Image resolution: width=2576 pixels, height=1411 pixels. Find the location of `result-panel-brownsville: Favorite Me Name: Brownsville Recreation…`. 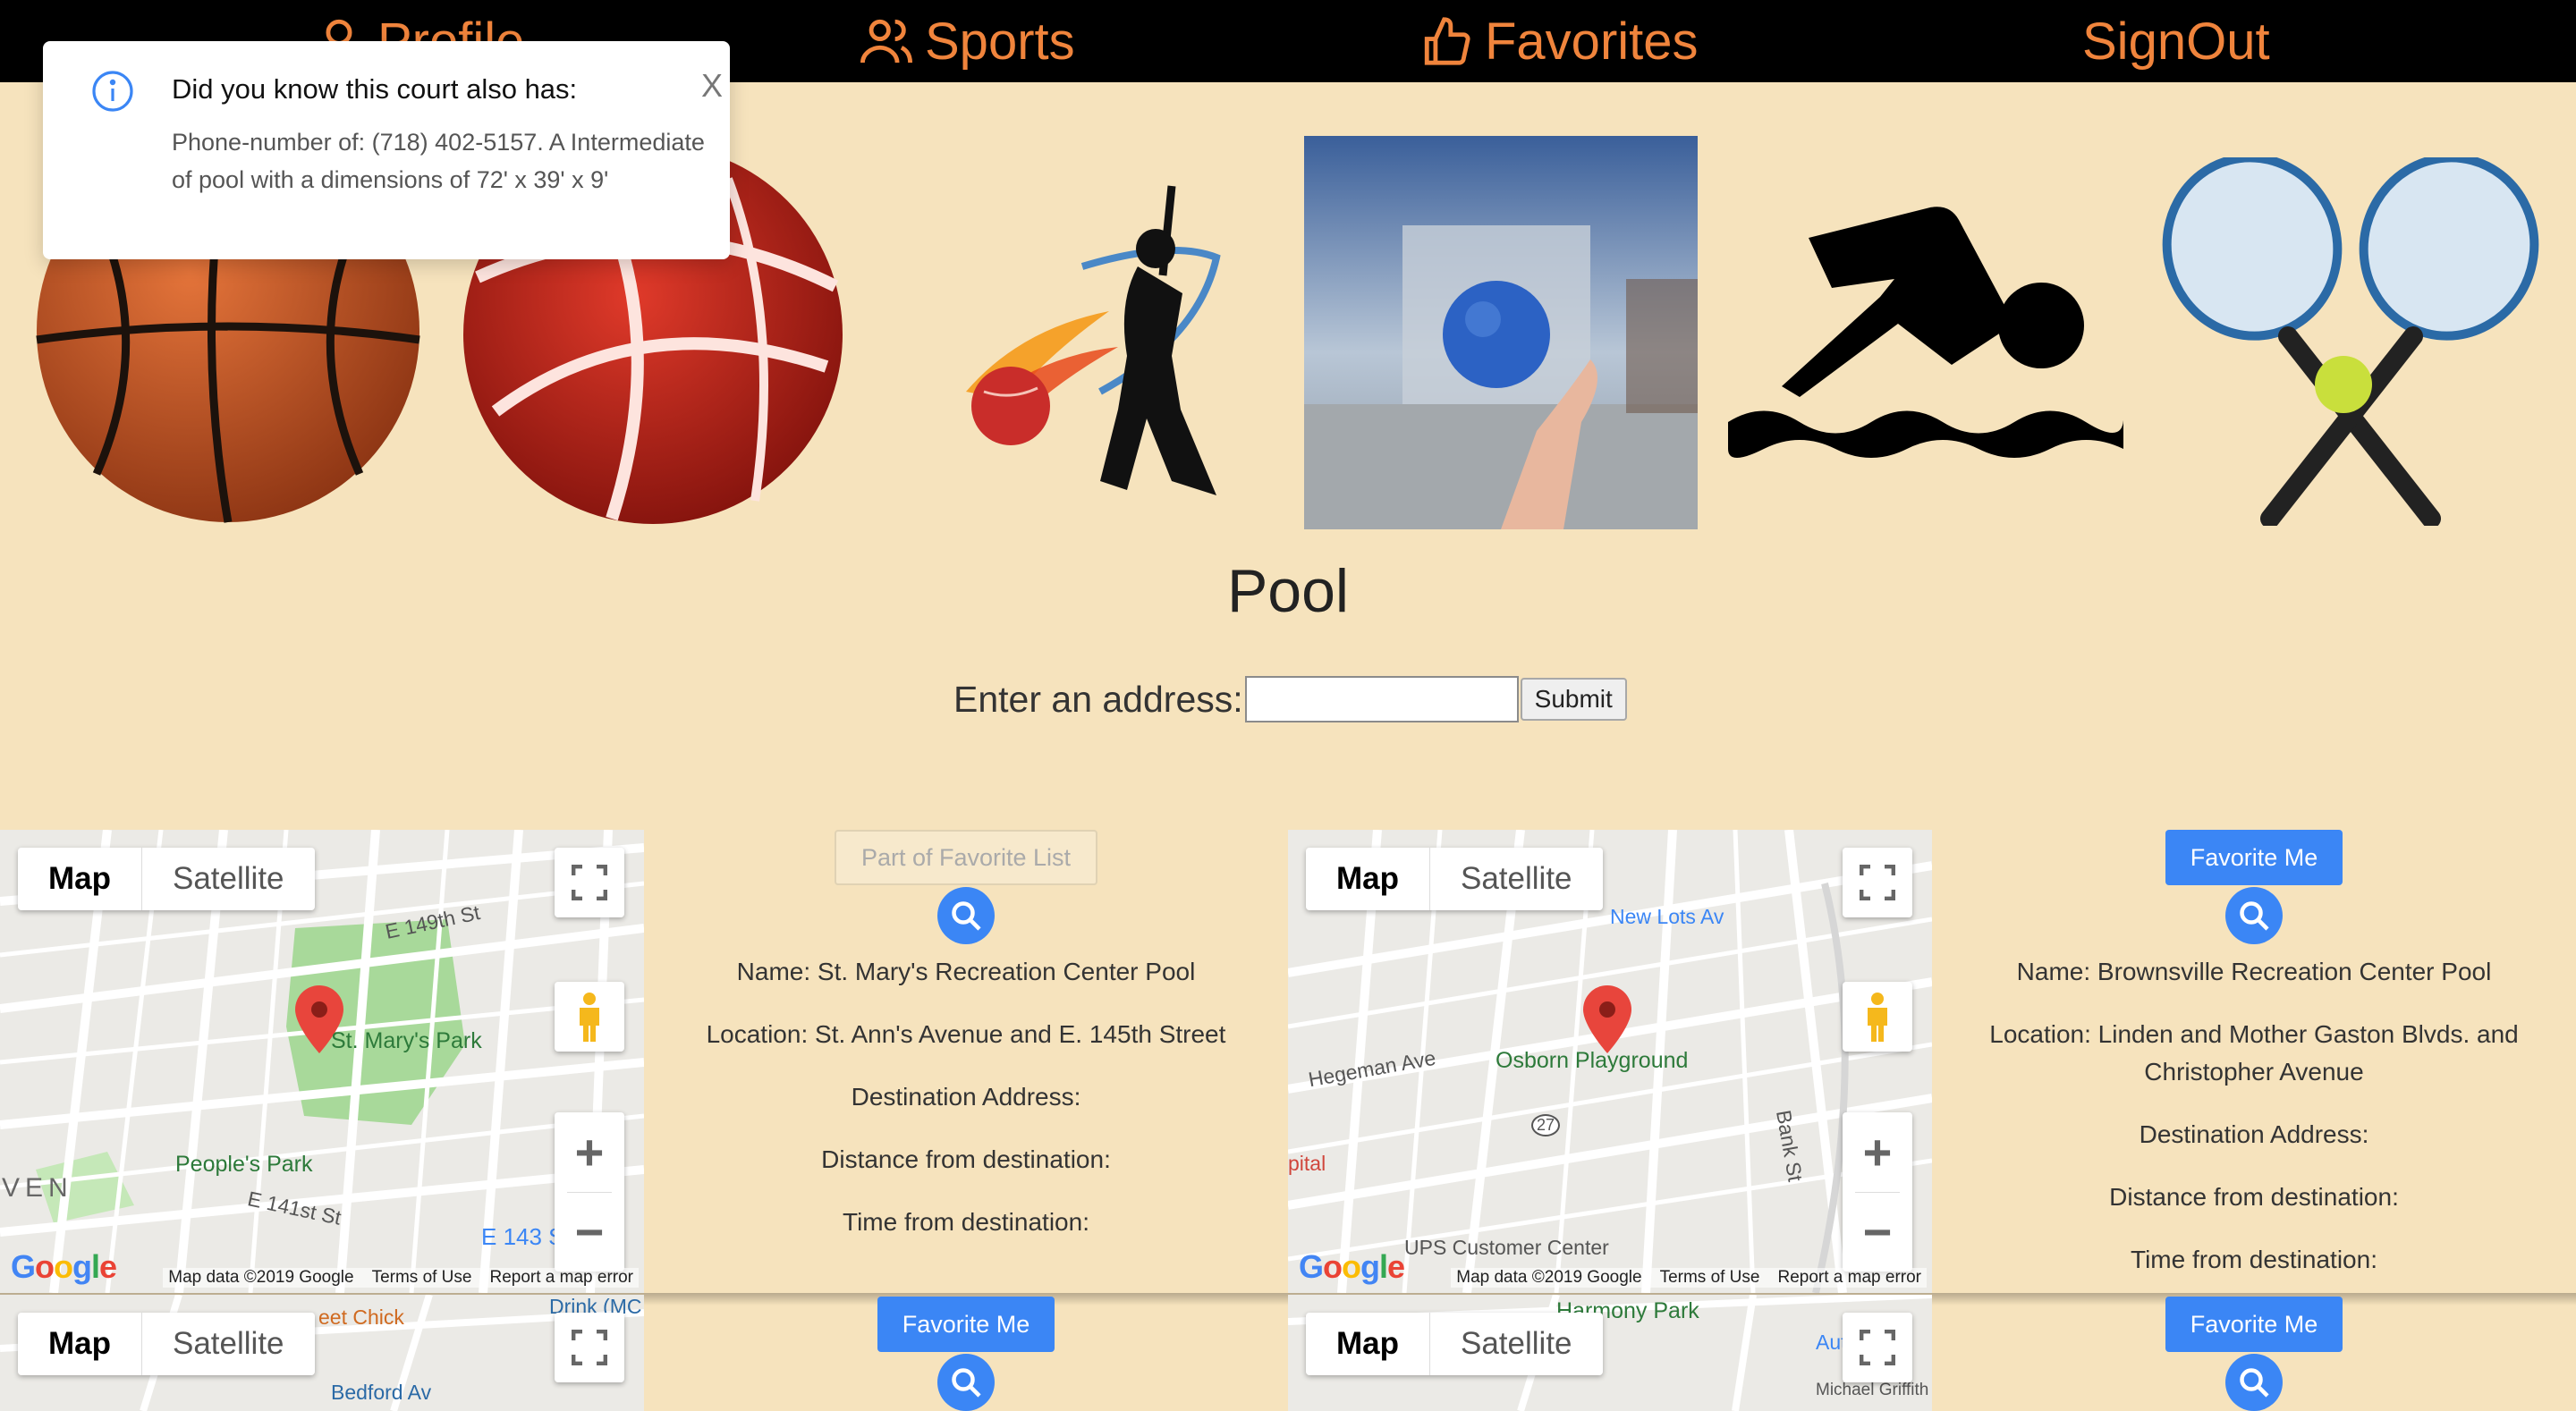

result-panel-brownsville: Favorite Me Name: Brownsville Recreation… is located at coordinates (2254, 1054).